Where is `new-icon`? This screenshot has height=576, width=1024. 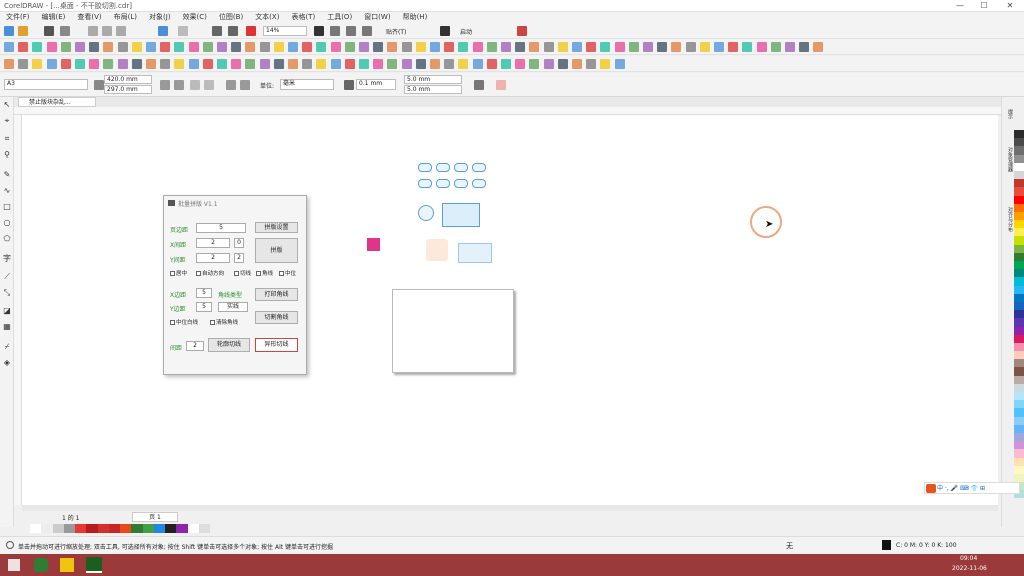
new-icon is located at coordinates (9, 31).